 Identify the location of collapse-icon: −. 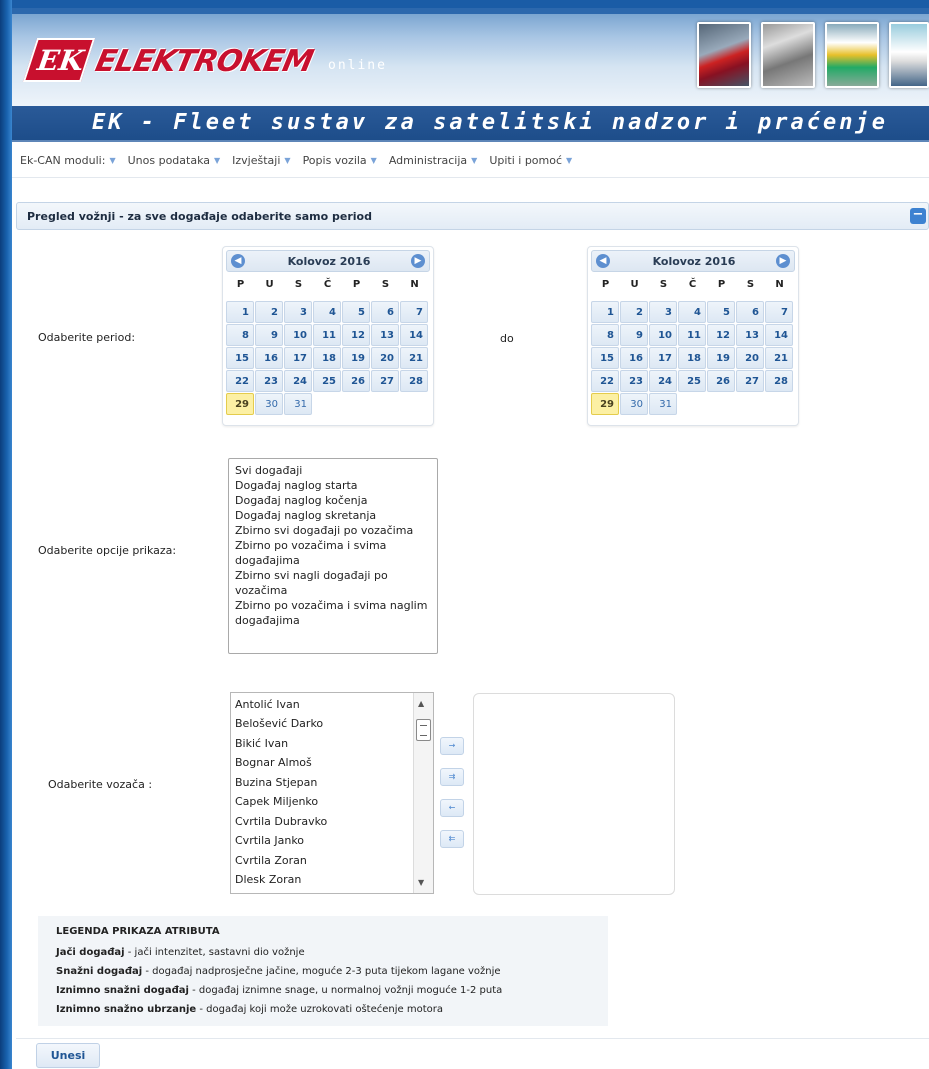
(918, 216).